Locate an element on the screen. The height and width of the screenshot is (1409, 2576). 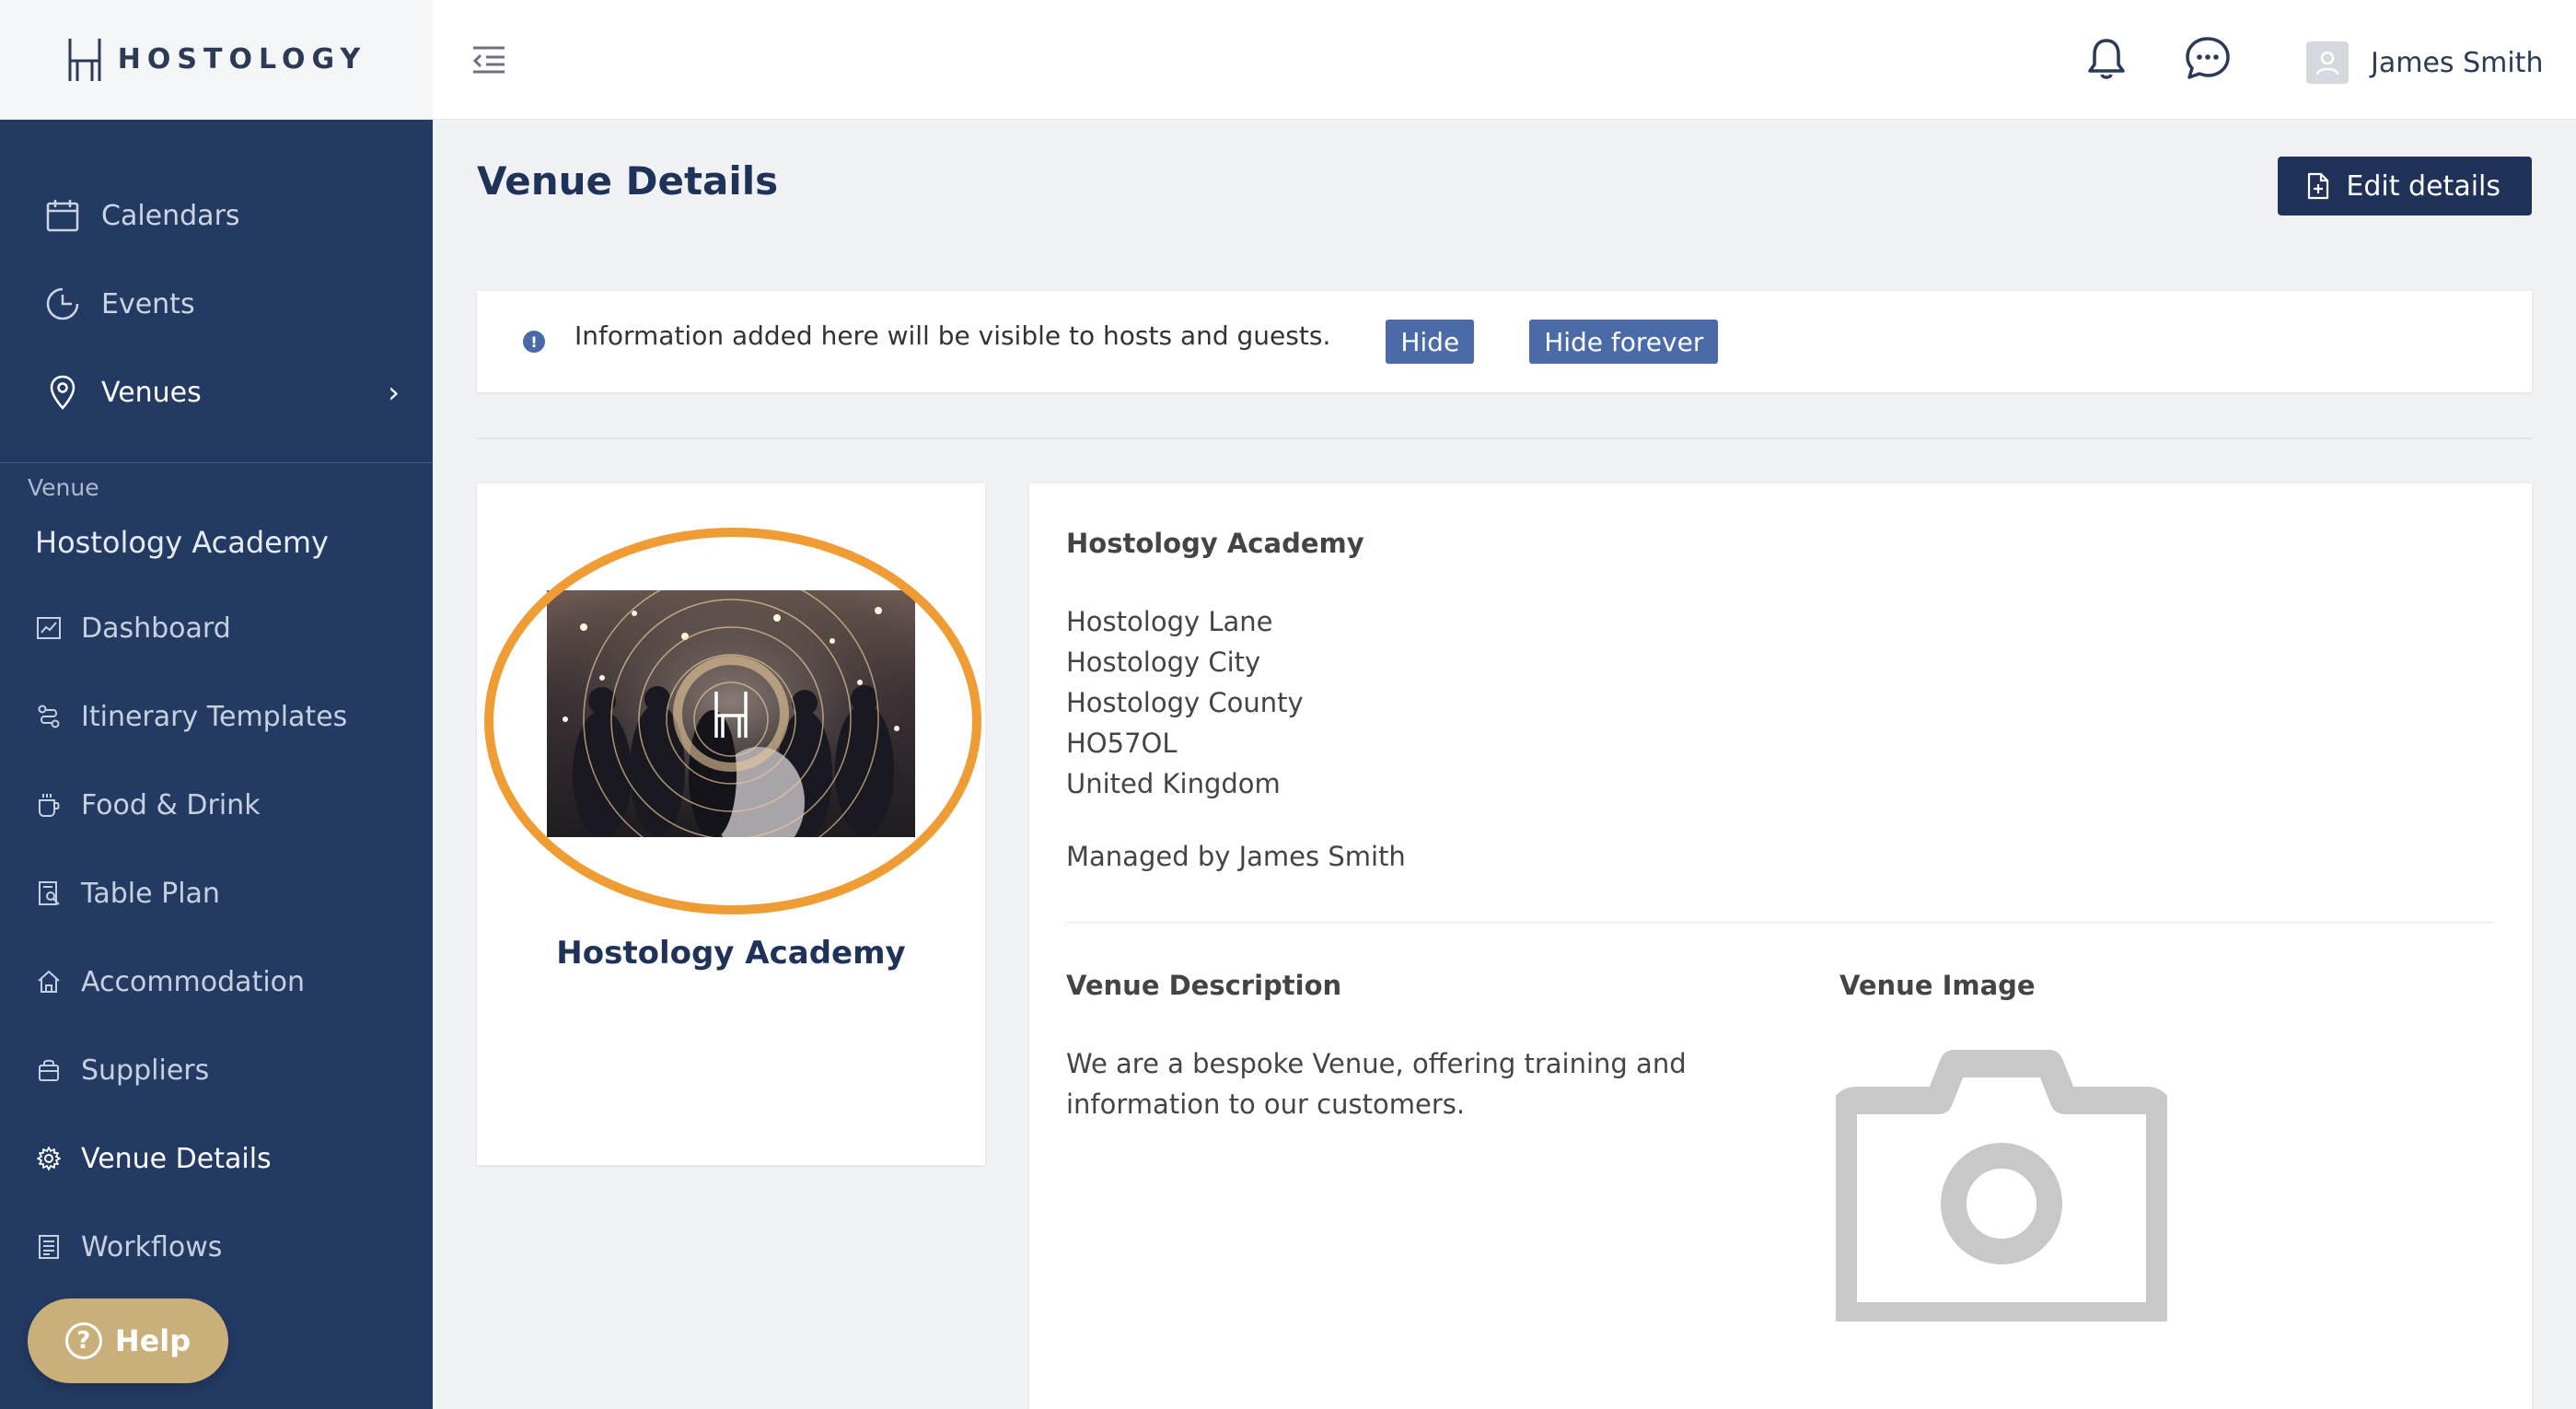
nav-item-label: Events is located at coordinates (148, 303).